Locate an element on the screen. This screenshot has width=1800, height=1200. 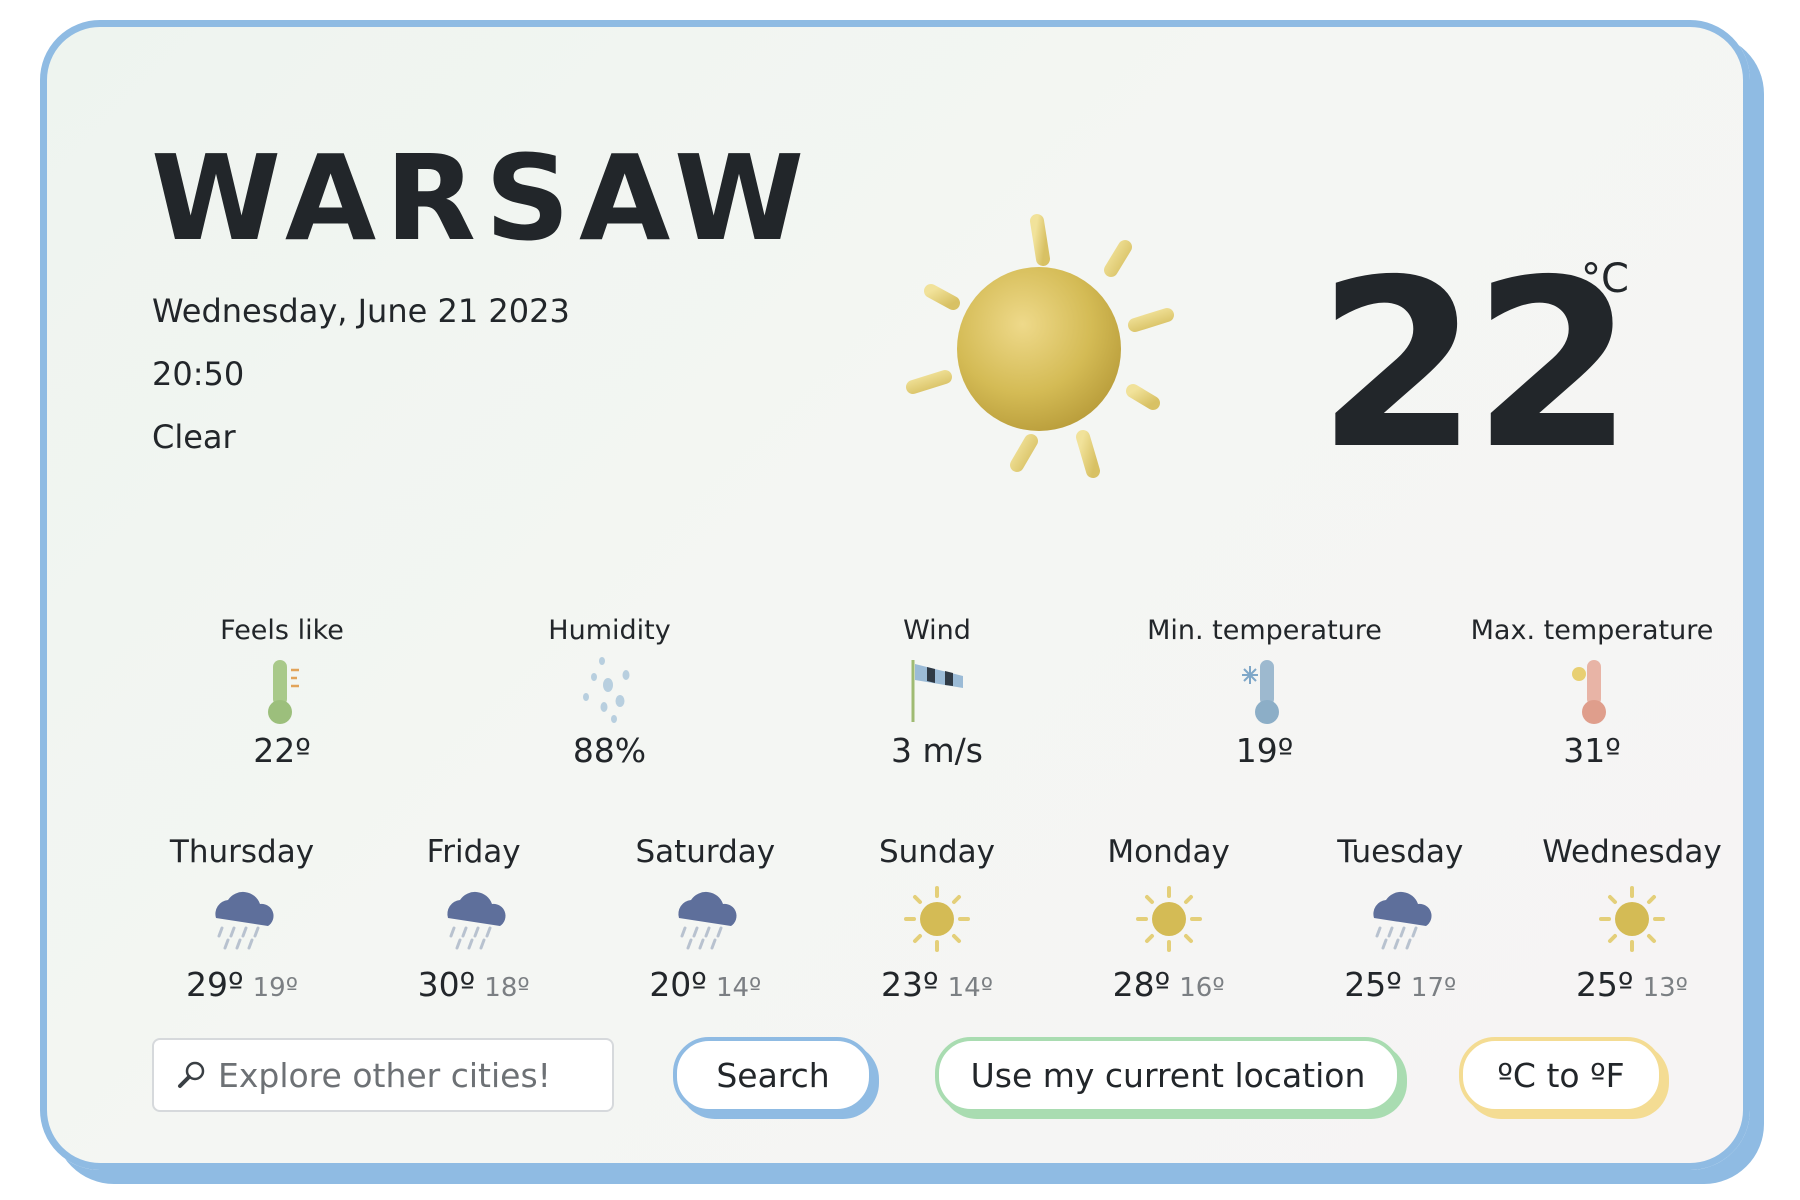
unit-toggle-button: ºC to ºF is located at coordinates (1561, 1075).